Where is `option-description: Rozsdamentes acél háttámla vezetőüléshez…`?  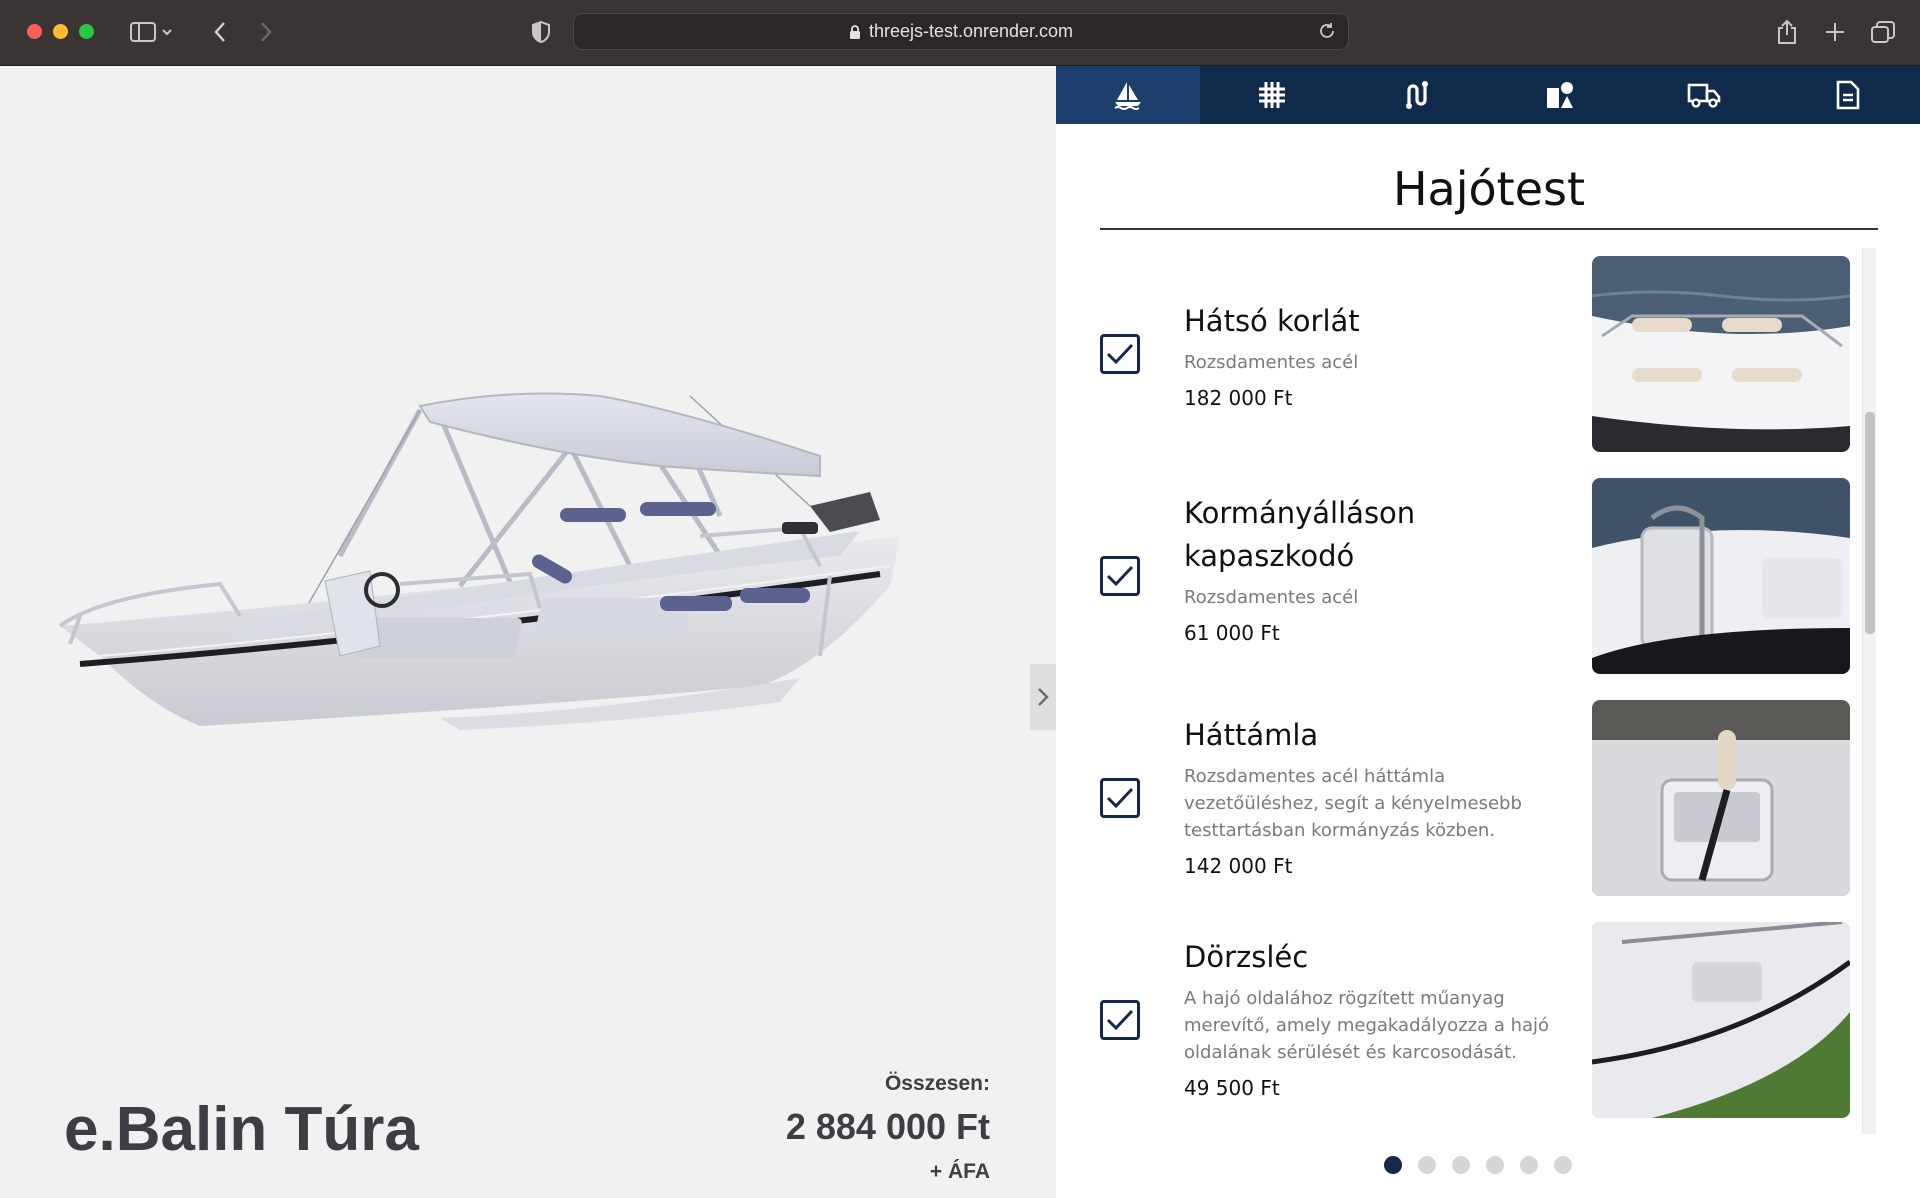 option-description: Rozsdamentes acél háttámla vezetőüléshez… is located at coordinates (1353, 803).